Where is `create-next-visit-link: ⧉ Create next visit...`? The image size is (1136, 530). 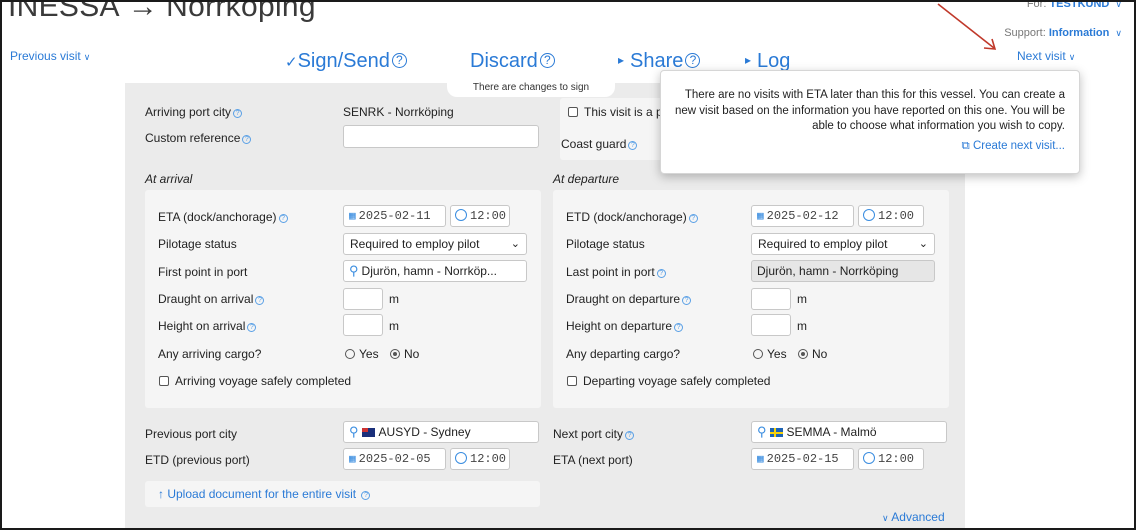
create-next-visit-link: ⧉ Create next visit... is located at coordinates (1013, 146).